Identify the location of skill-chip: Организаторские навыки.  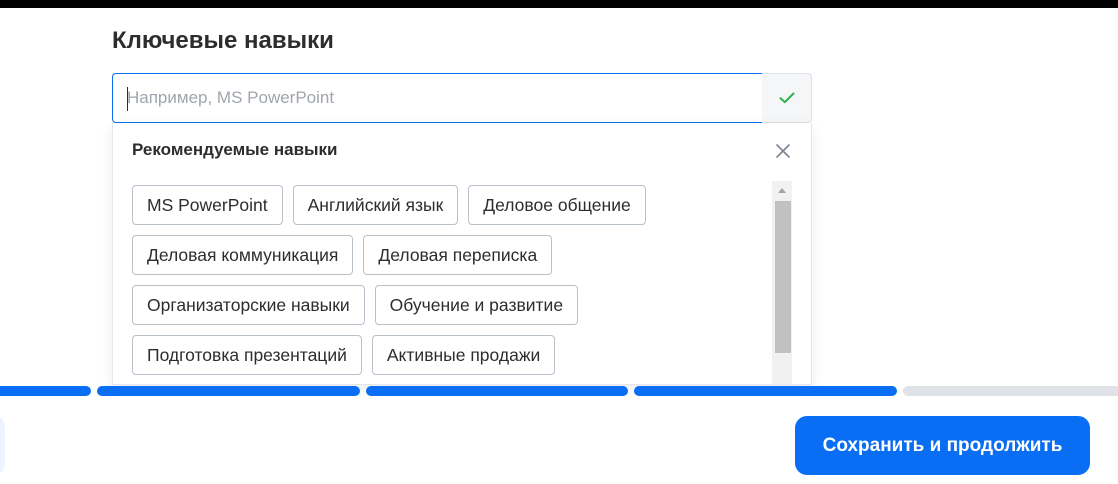
(248, 305).